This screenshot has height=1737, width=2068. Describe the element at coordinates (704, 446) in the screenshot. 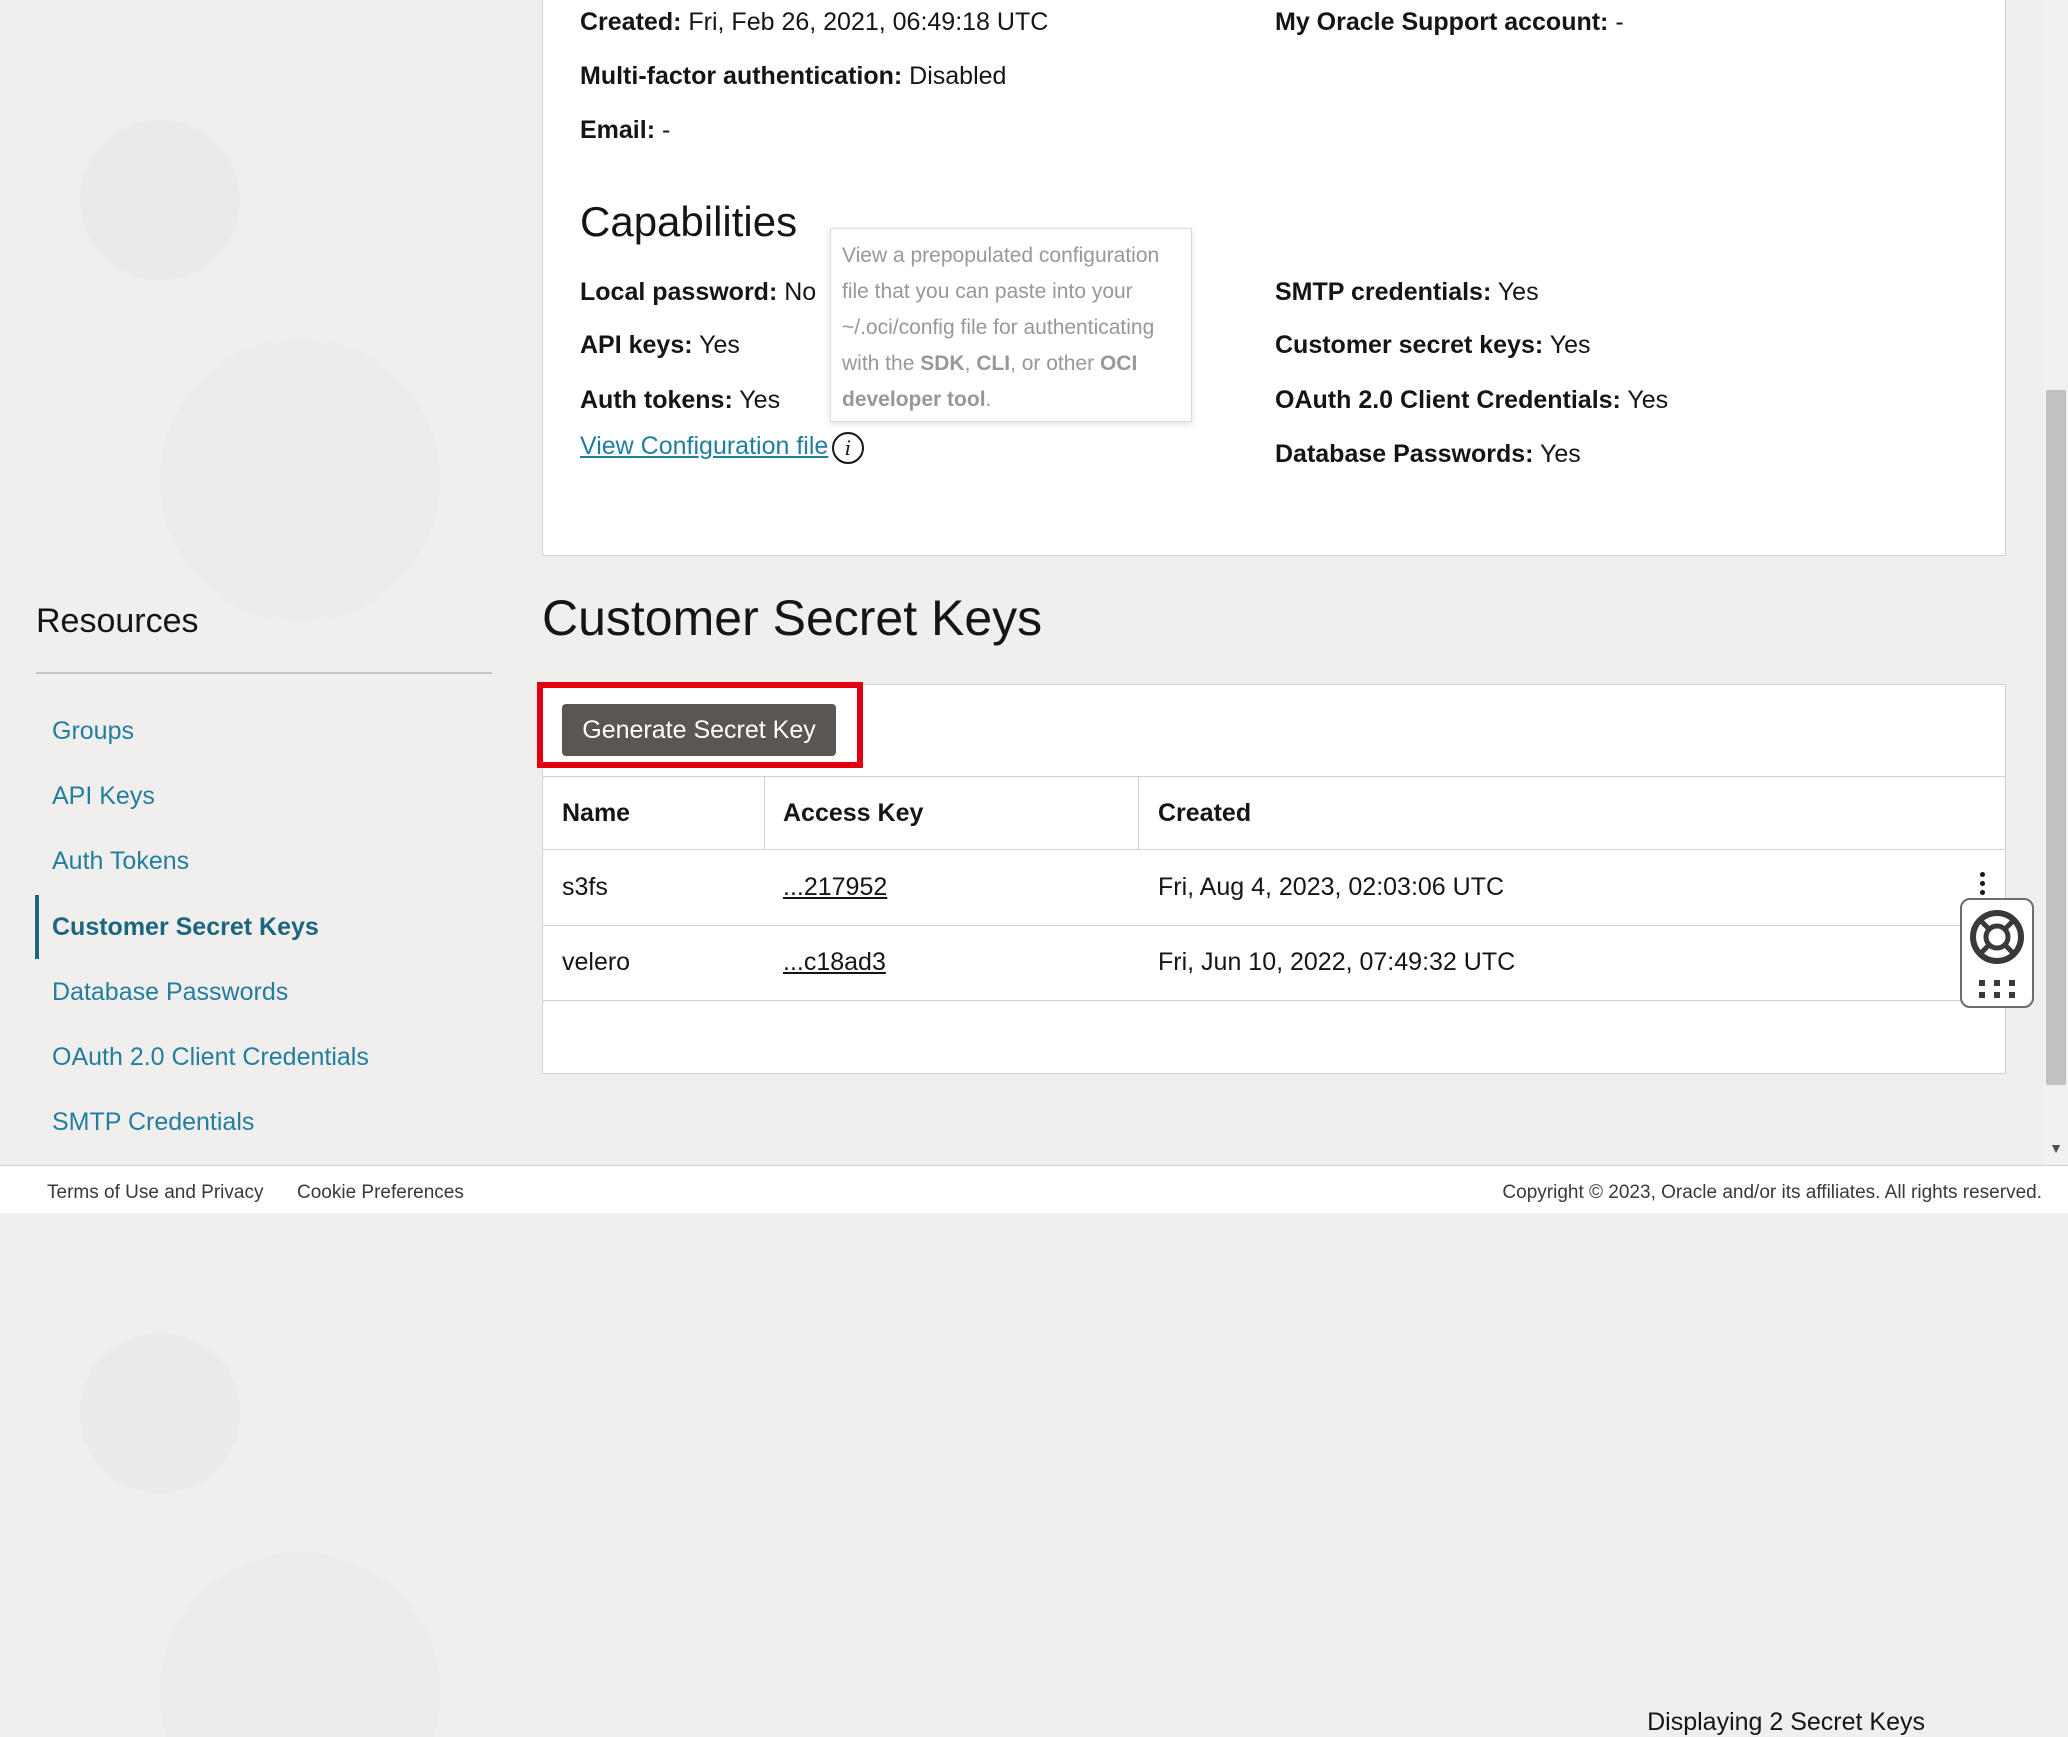

I see `view-configuration-file-link: View Configuration file` at that location.